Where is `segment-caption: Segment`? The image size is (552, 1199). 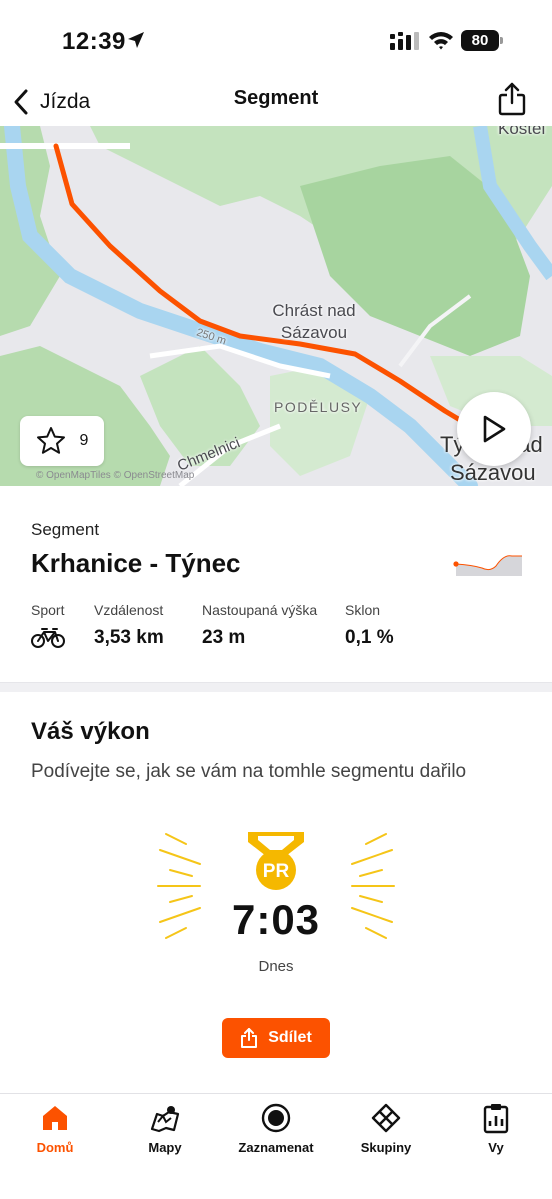 segment-caption: Segment is located at coordinates (65, 529).